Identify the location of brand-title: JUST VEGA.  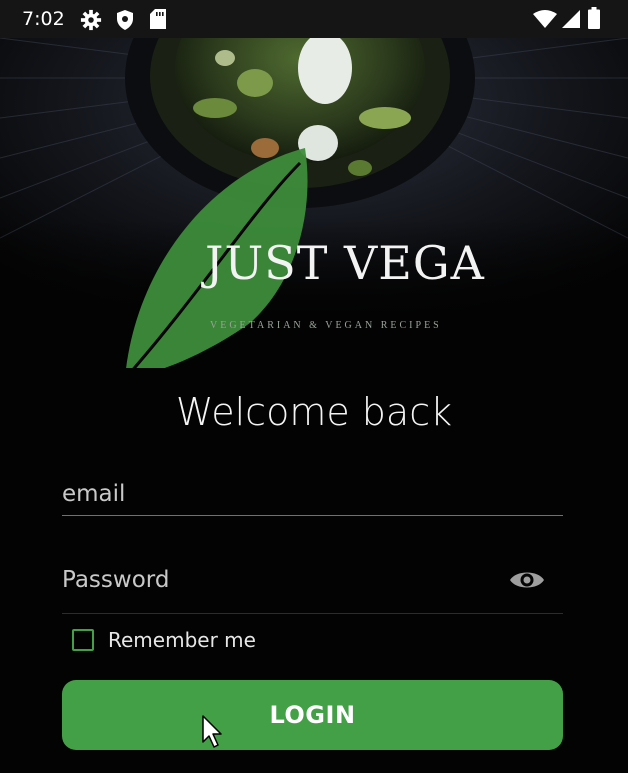
(345, 263).